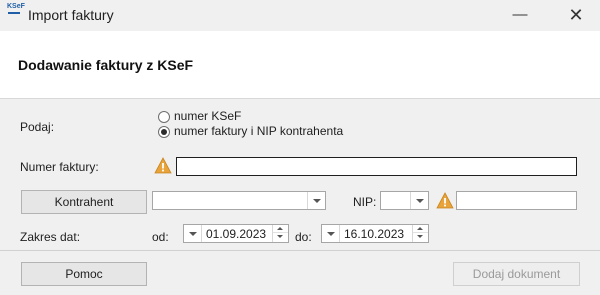  Describe the element at coordinates (404, 200) in the screenshot. I see `nip-prefix-combo` at that location.